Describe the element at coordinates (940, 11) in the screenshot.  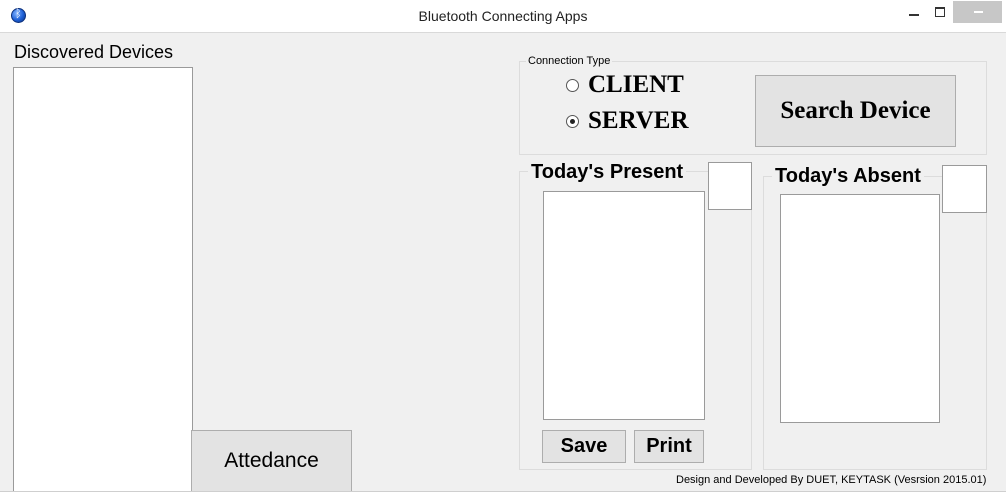
I see `maximize-button` at that location.